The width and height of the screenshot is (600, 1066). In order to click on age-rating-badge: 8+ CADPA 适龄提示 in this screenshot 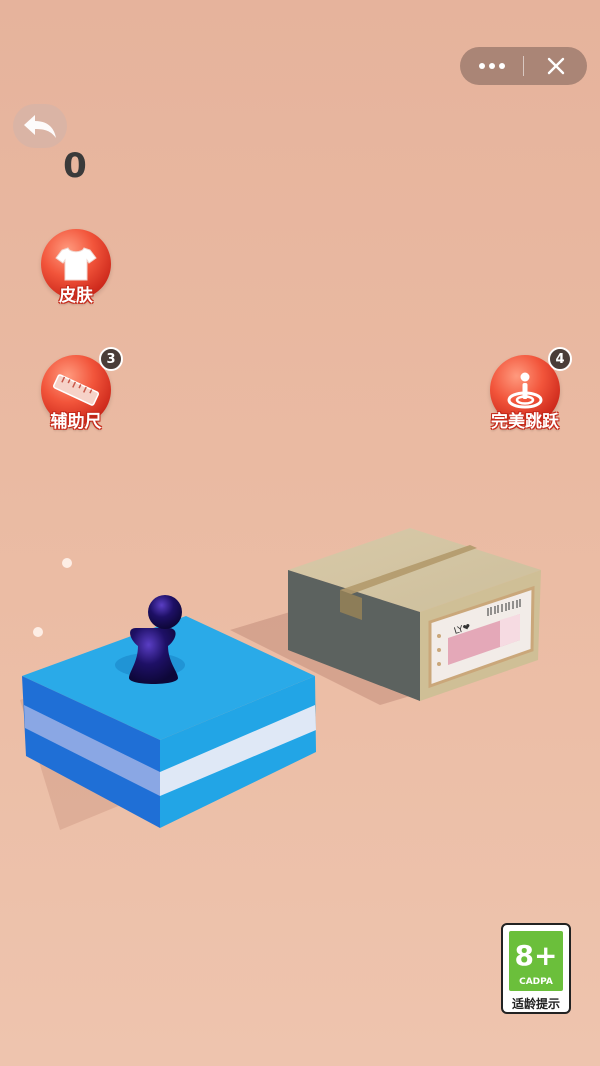, I will do `click(536, 968)`.